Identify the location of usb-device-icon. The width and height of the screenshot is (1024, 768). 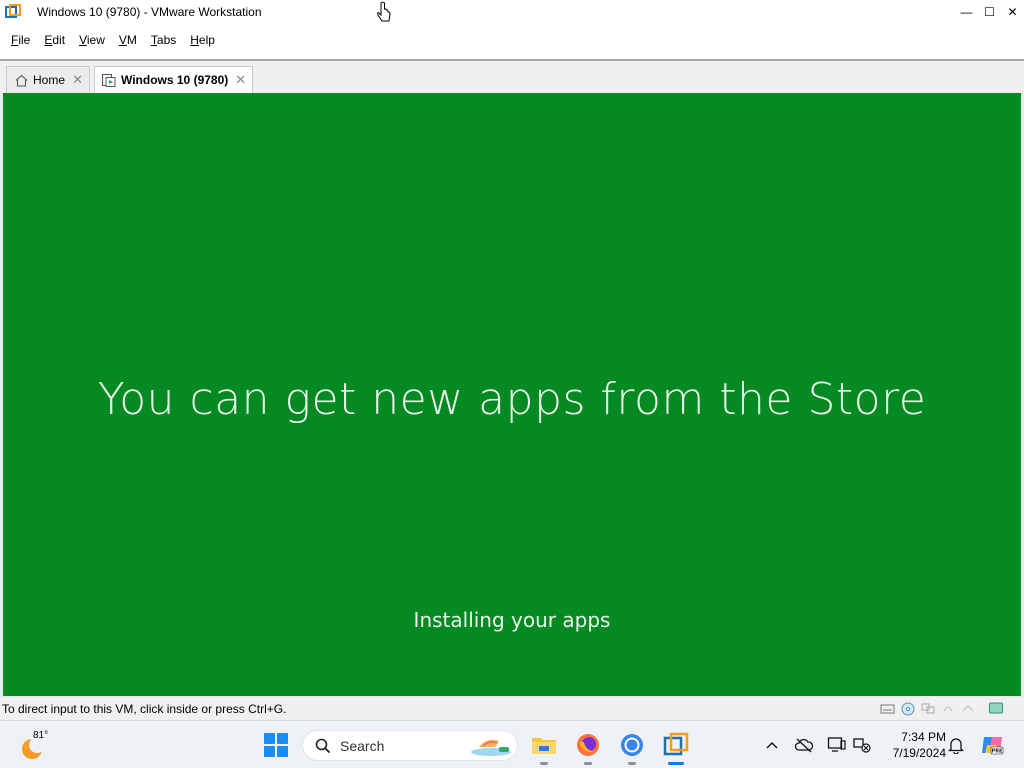
(948, 708).